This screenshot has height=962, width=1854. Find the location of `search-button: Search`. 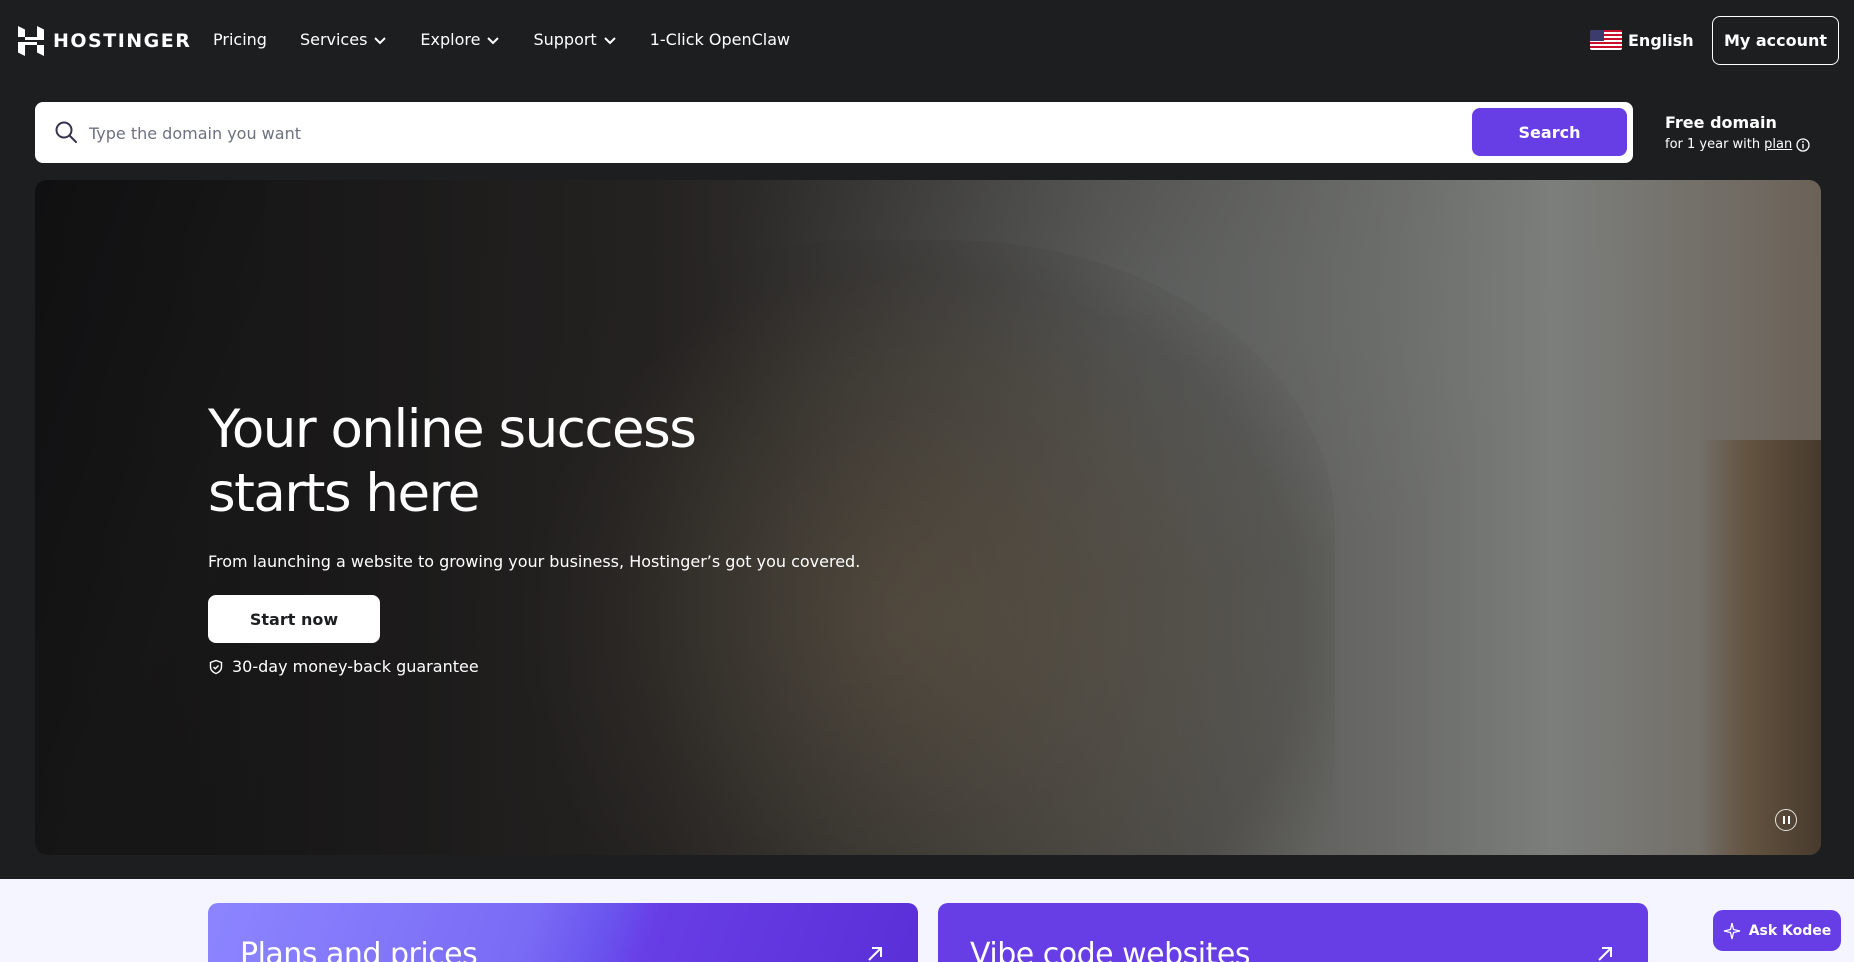

search-button: Search is located at coordinates (1549, 132).